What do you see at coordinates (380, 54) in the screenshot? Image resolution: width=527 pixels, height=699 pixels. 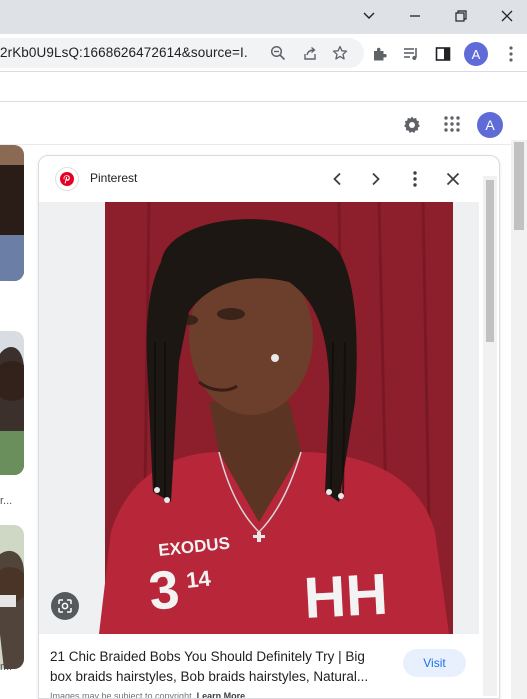 I see `extensions-puzzle-icon` at bounding box center [380, 54].